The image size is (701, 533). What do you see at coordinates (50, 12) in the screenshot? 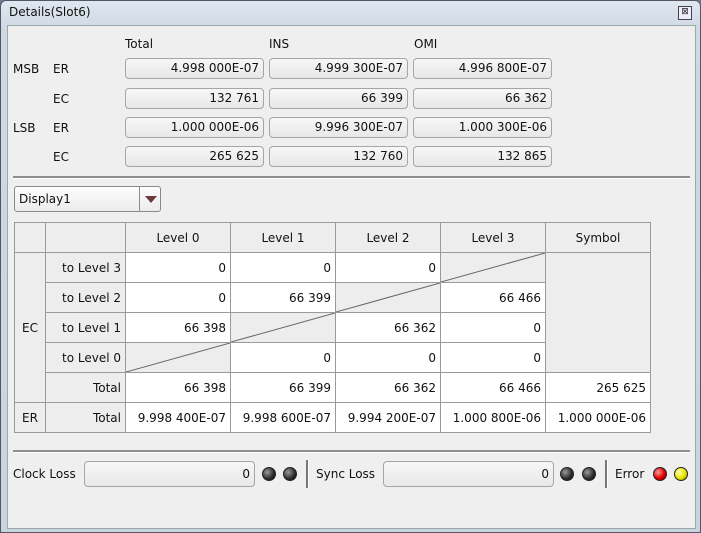
I see `window-title: Details(Slot6)` at bounding box center [50, 12].